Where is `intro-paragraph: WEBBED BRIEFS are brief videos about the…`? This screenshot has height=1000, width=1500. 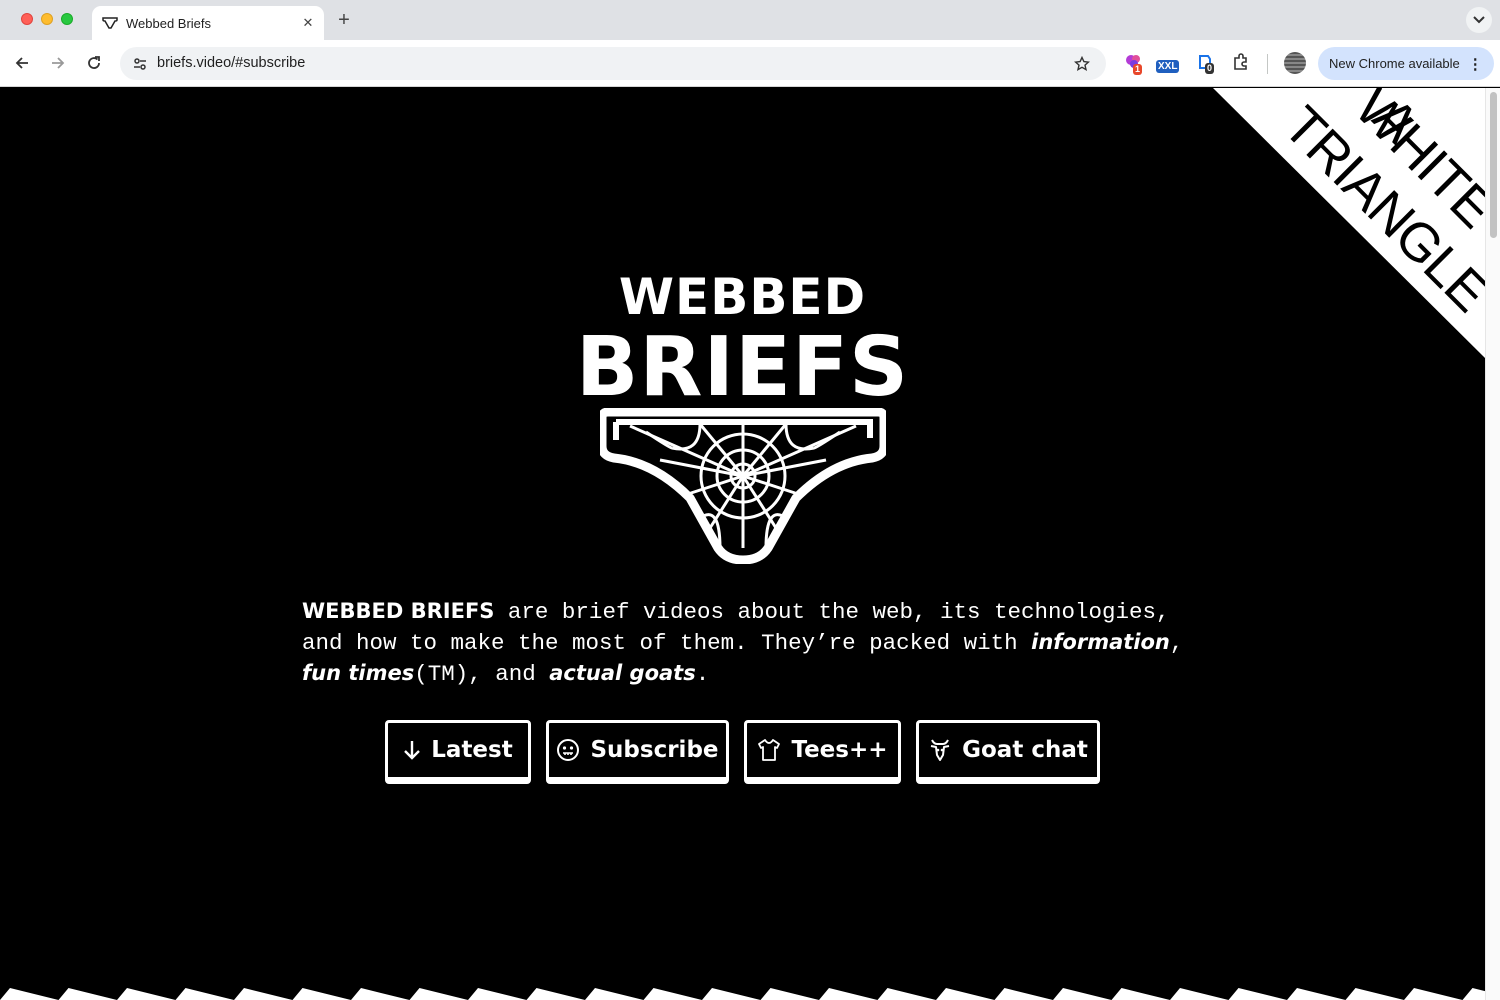 intro-paragraph: WEBBED BRIEFS are brief videos about the… is located at coordinates (752, 642).